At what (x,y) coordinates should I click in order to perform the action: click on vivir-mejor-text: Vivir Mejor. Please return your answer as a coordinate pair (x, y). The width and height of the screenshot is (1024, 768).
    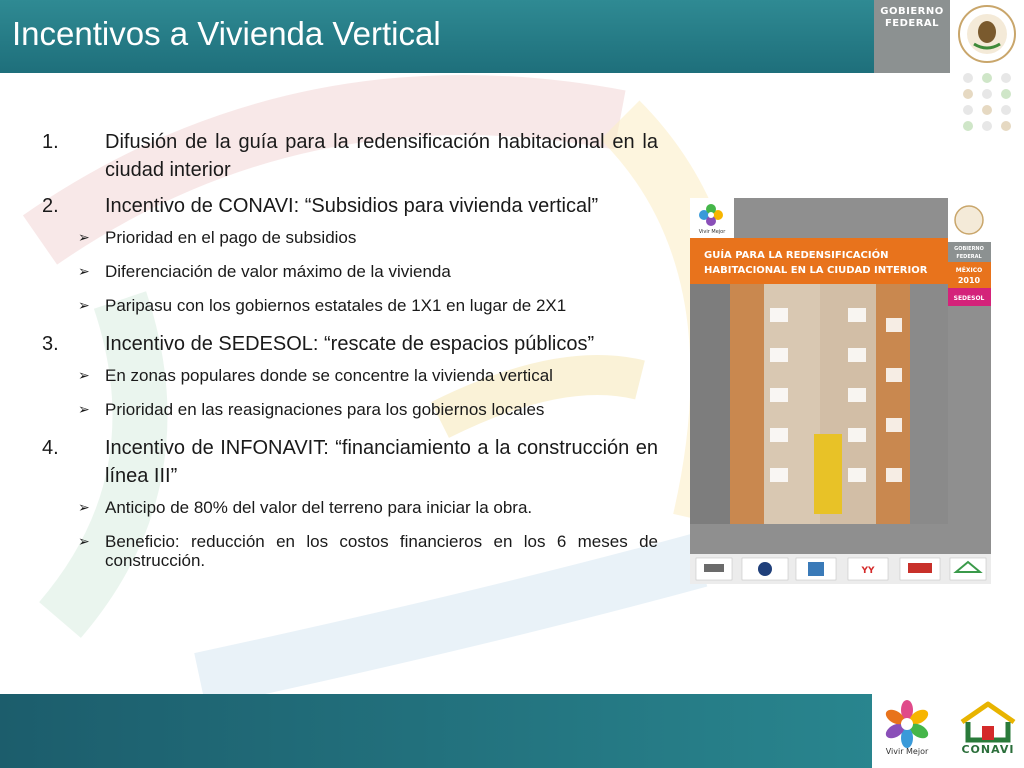
    Looking at the image, I should click on (907, 751).